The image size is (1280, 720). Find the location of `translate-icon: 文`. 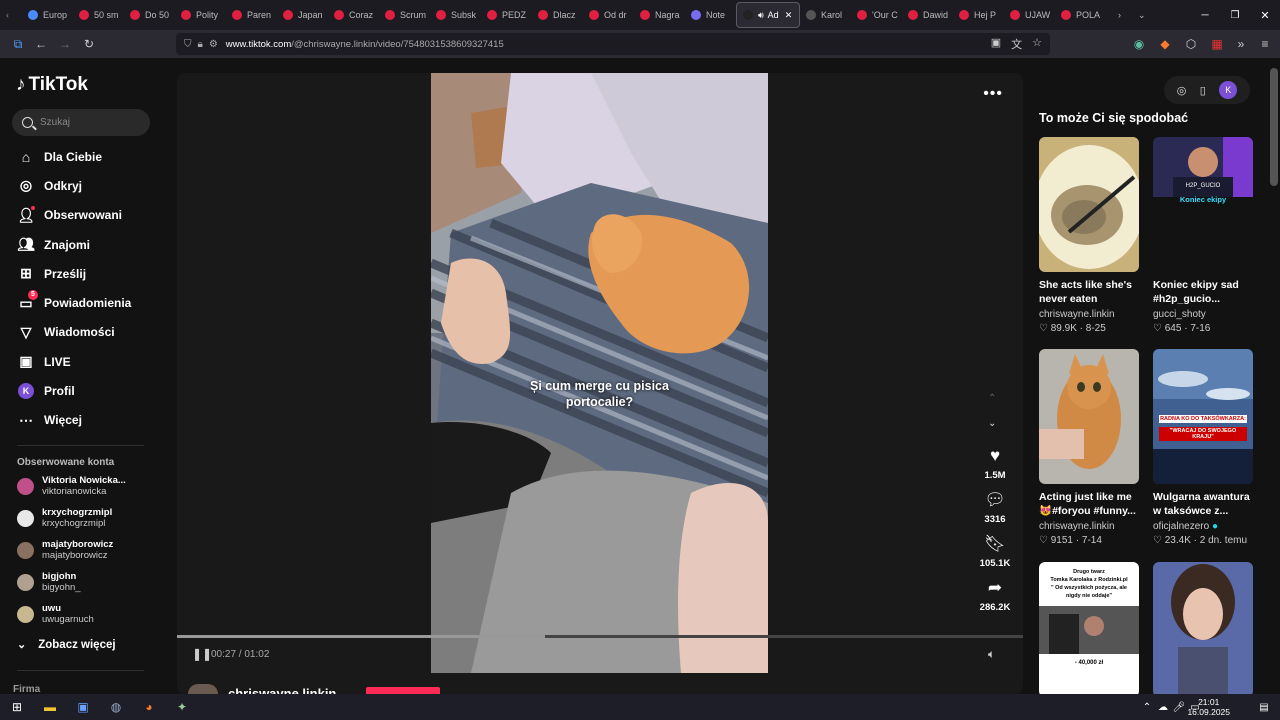

translate-icon: 文 is located at coordinates (1016, 44).